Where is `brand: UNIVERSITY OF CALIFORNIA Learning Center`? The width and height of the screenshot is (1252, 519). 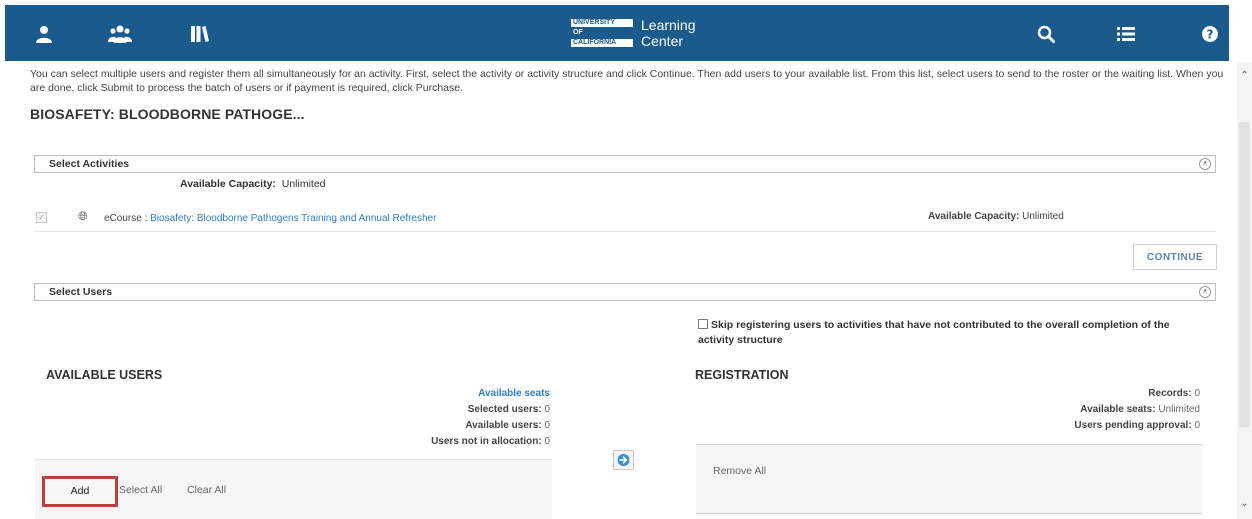 brand: UNIVERSITY OF CALIFORNIA Learning Center is located at coordinates (633, 33).